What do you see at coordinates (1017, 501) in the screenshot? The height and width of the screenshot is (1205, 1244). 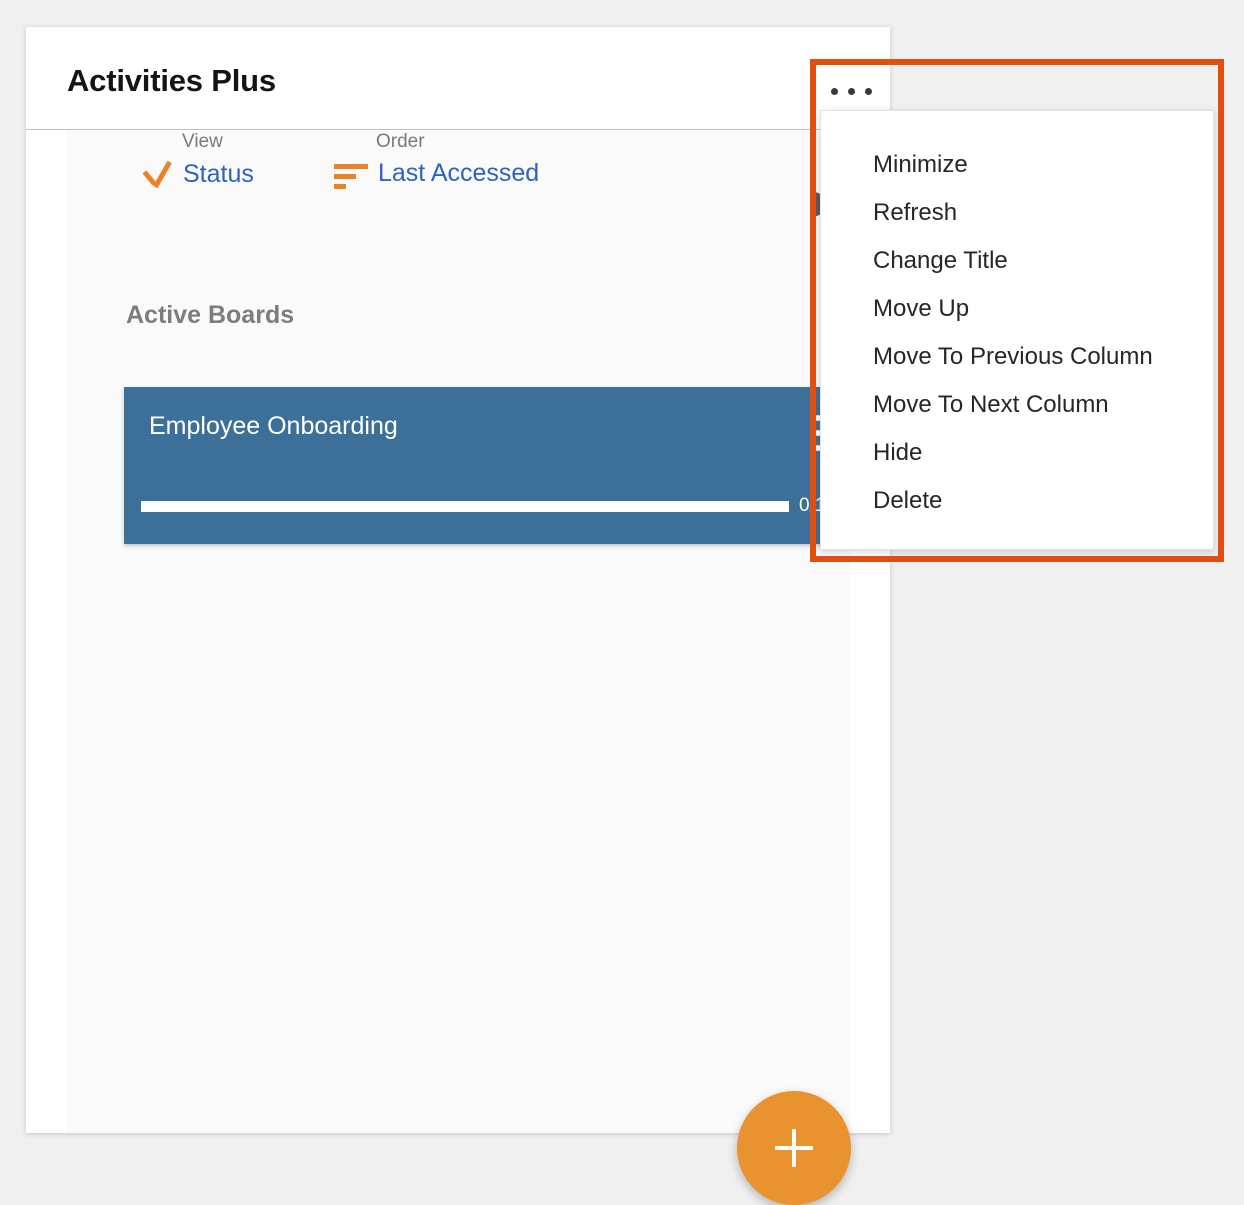 I see `menu-item-delete: Delete` at bounding box center [1017, 501].